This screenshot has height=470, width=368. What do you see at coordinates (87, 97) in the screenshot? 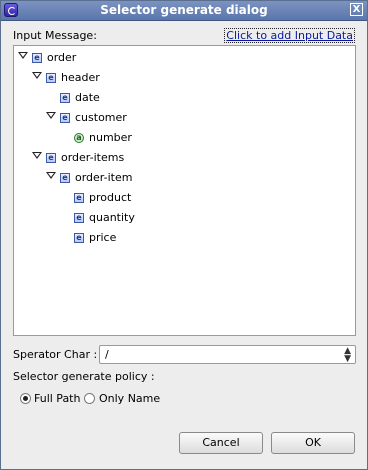
I see `tree-node-label: date` at bounding box center [87, 97].